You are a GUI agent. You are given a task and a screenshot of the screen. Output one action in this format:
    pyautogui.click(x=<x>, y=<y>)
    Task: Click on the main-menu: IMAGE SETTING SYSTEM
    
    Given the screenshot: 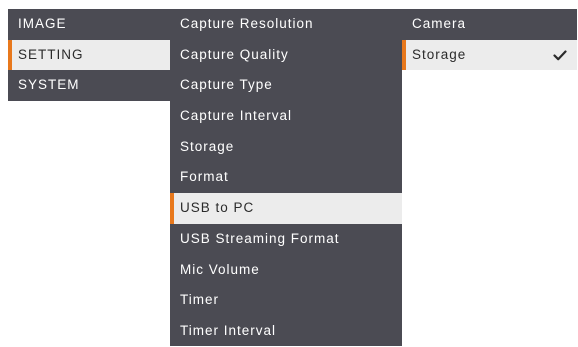 What is the action you would take?
    pyautogui.click(x=89, y=55)
    